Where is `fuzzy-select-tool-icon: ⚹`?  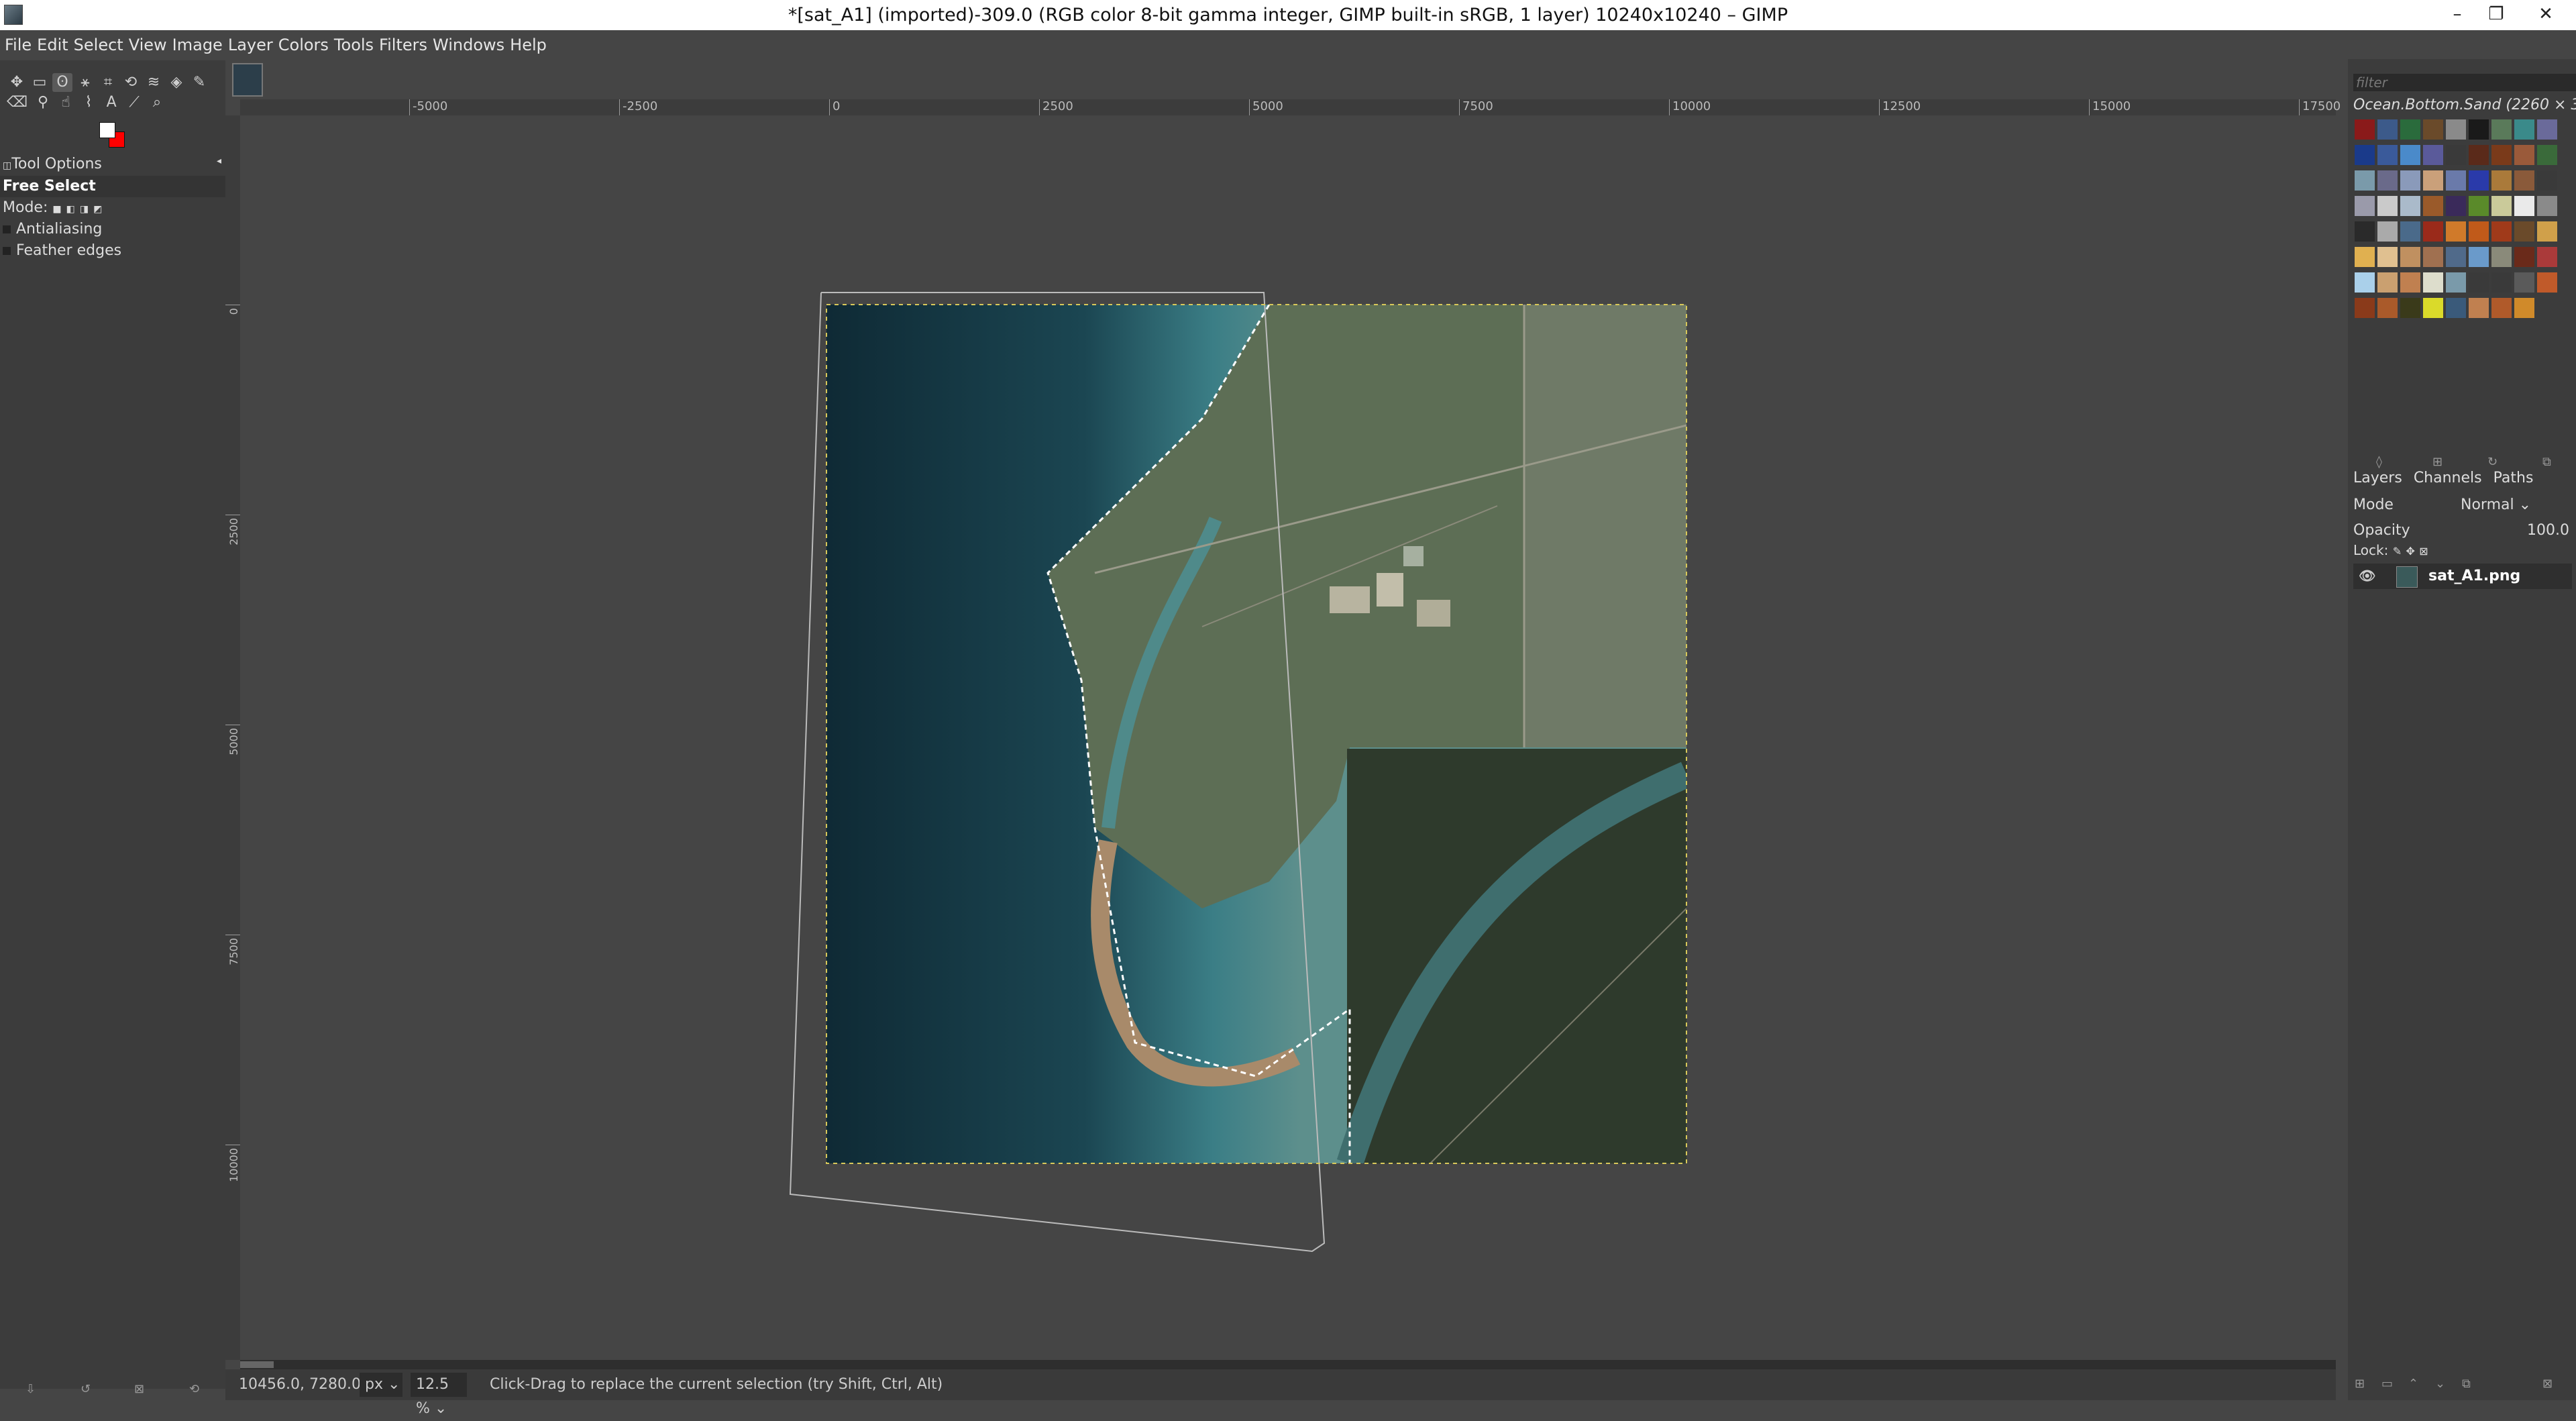
fuzzy-select-tool-icon: ⚹ is located at coordinates (85, 82).